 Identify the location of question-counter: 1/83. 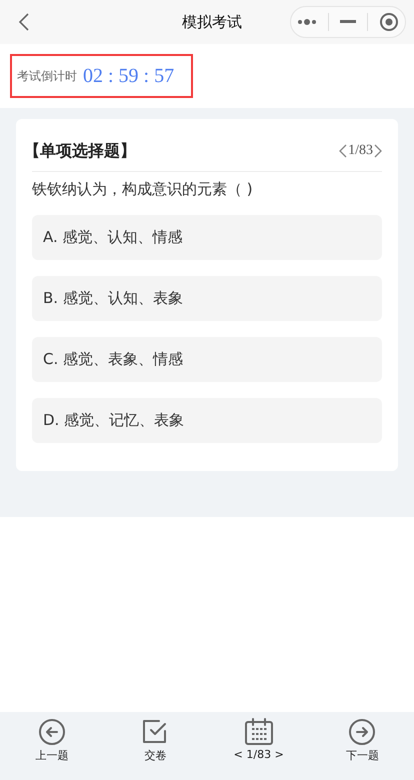
(360, 151).